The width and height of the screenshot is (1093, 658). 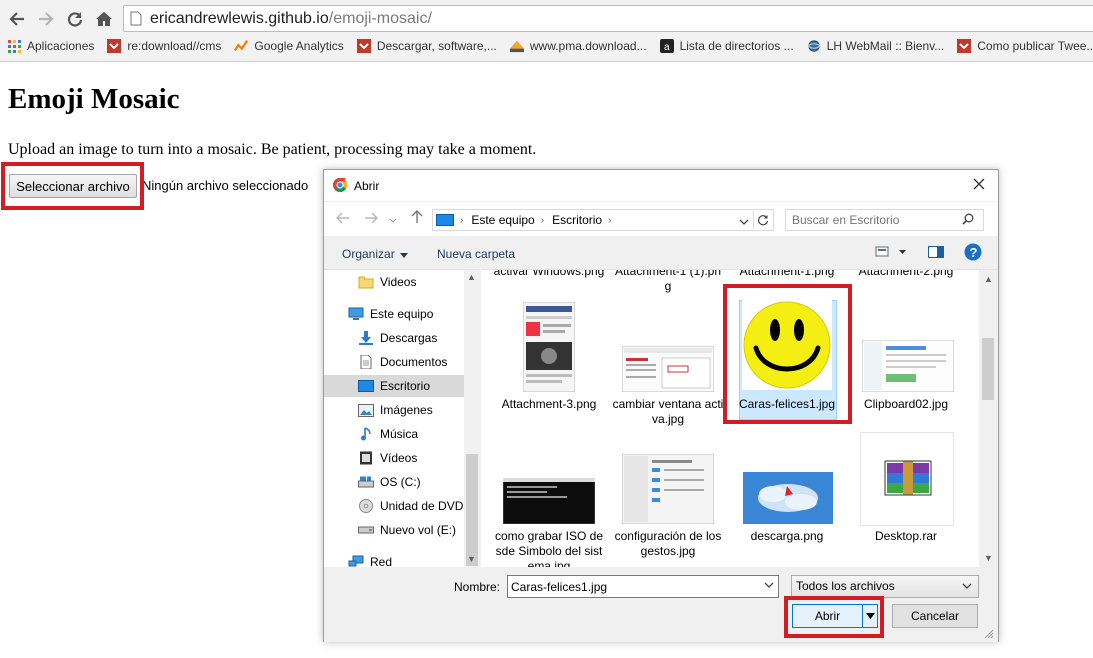 I want to click on organize-button: Organizar, so click(x=375, y=254).